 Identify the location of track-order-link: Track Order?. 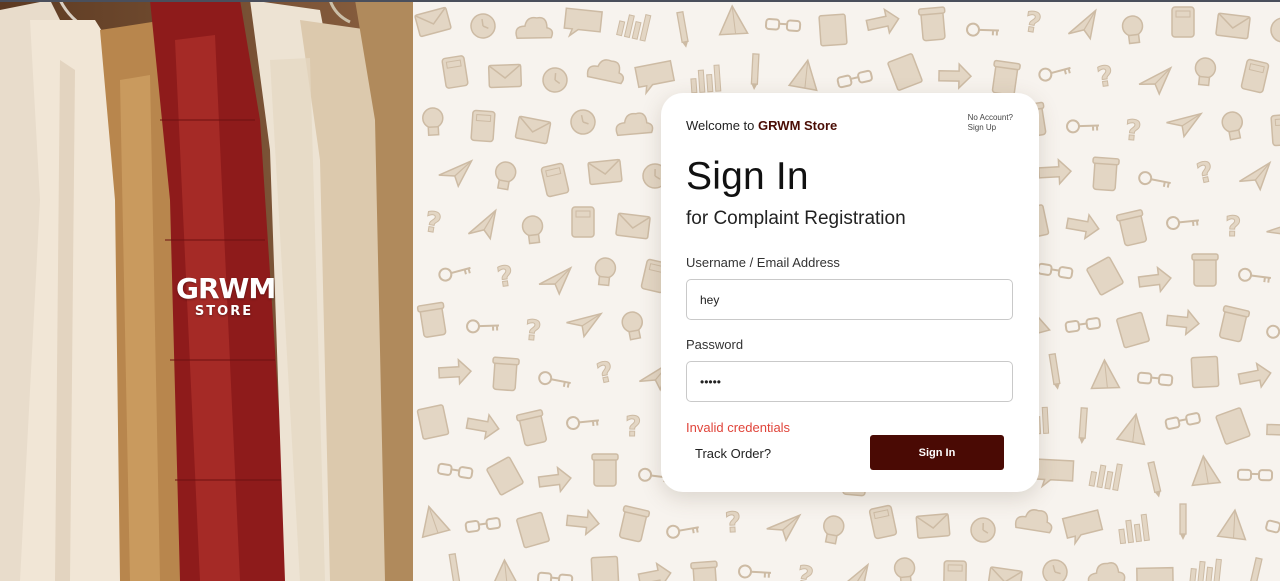
(733, 453).